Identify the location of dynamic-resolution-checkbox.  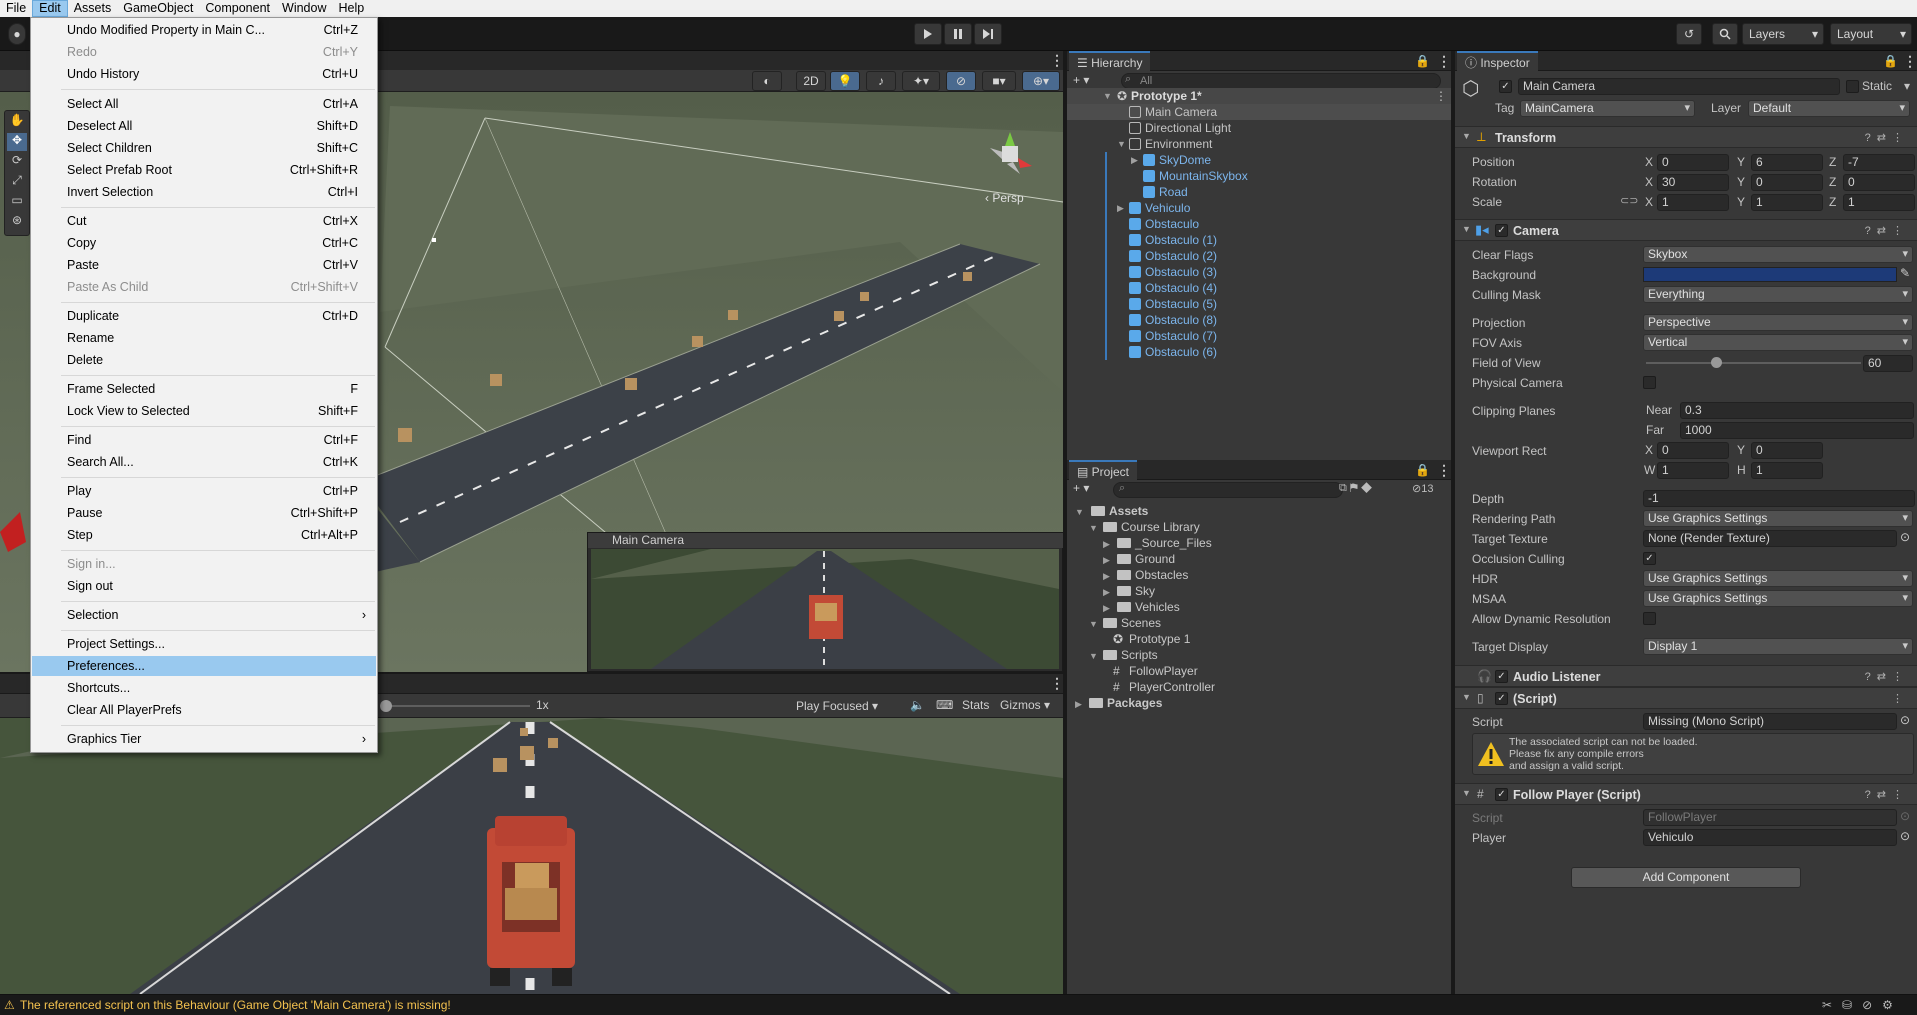
(1649, 618).